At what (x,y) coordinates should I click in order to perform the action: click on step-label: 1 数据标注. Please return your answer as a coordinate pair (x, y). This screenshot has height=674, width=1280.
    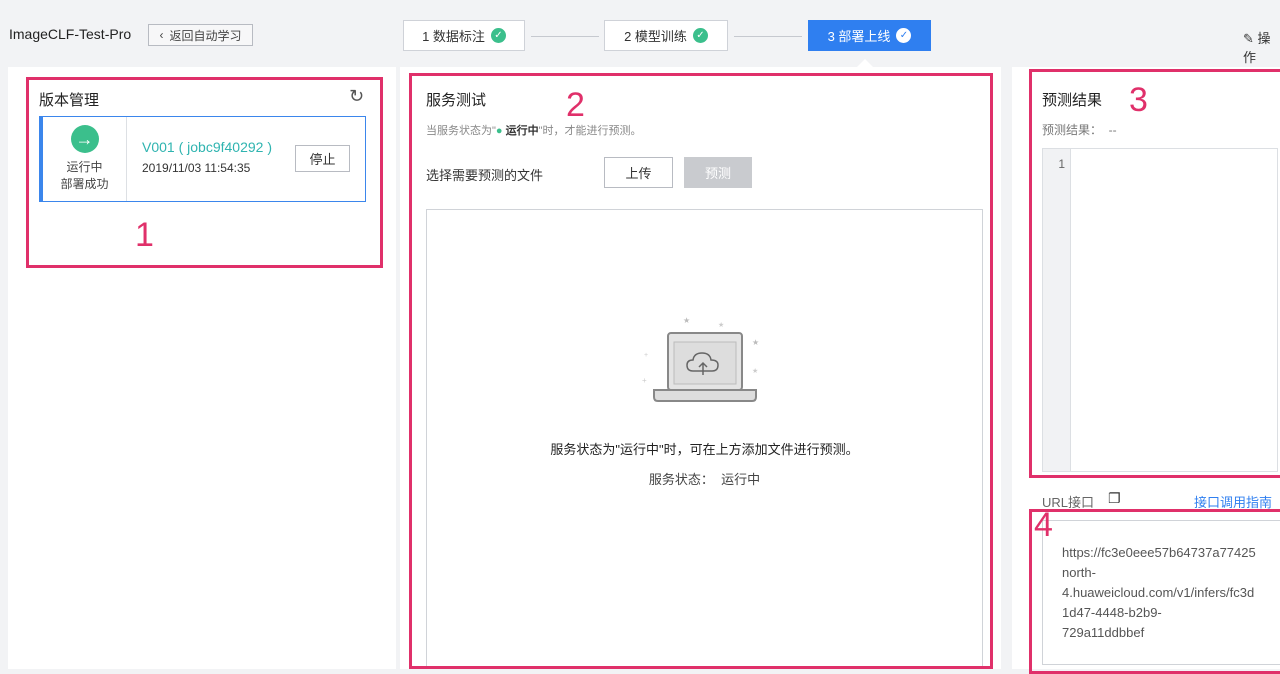
    Looking at the image, I should click on (453, 36).